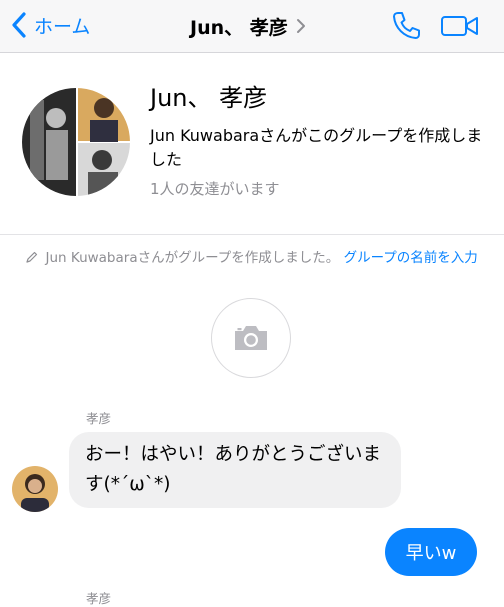 The width and height of the screenshot is (504, 607). What do you see at coordinates (35, 489) in the screenshot?
I see `sender-avatar` at bounding box center [35, 489].